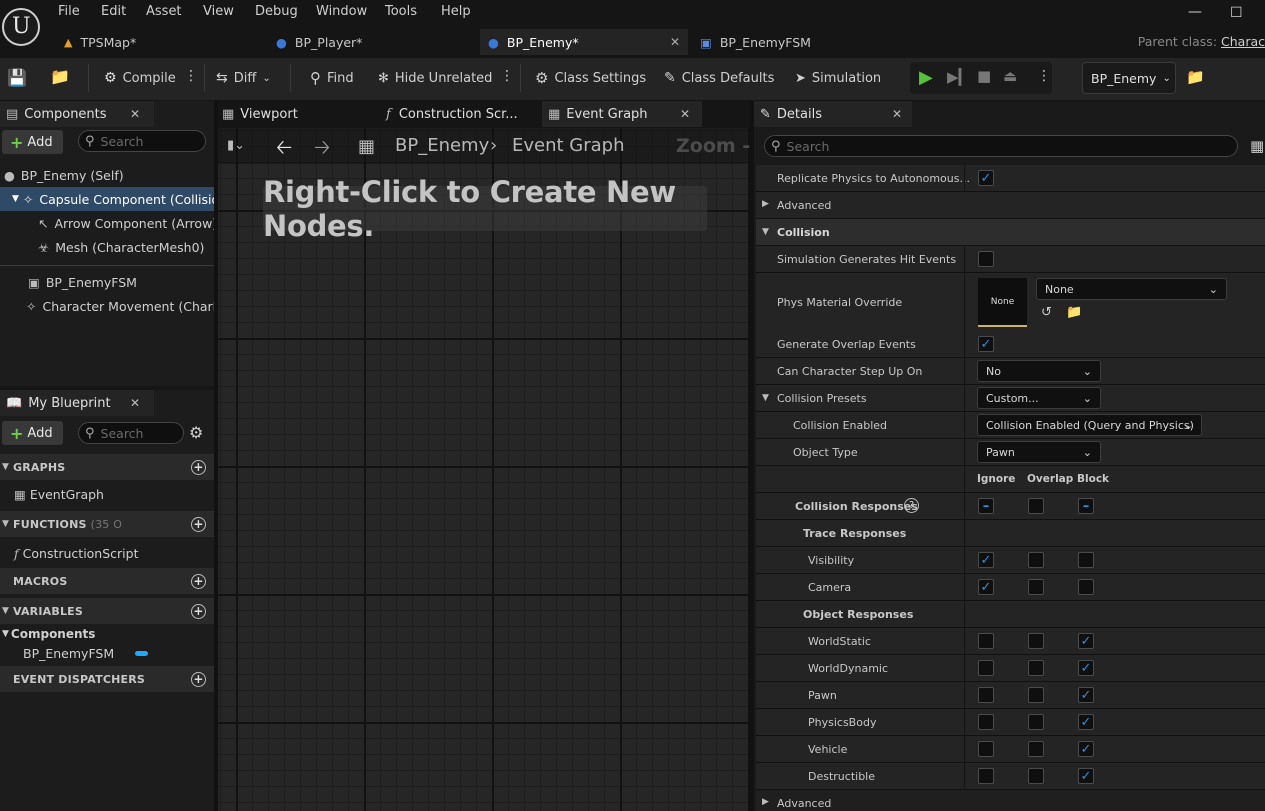 This screenshot has width=1265, height=811. I want to click on component-capsule: ▼ ✧ Capsule Component (Collision, so click(107, 199).